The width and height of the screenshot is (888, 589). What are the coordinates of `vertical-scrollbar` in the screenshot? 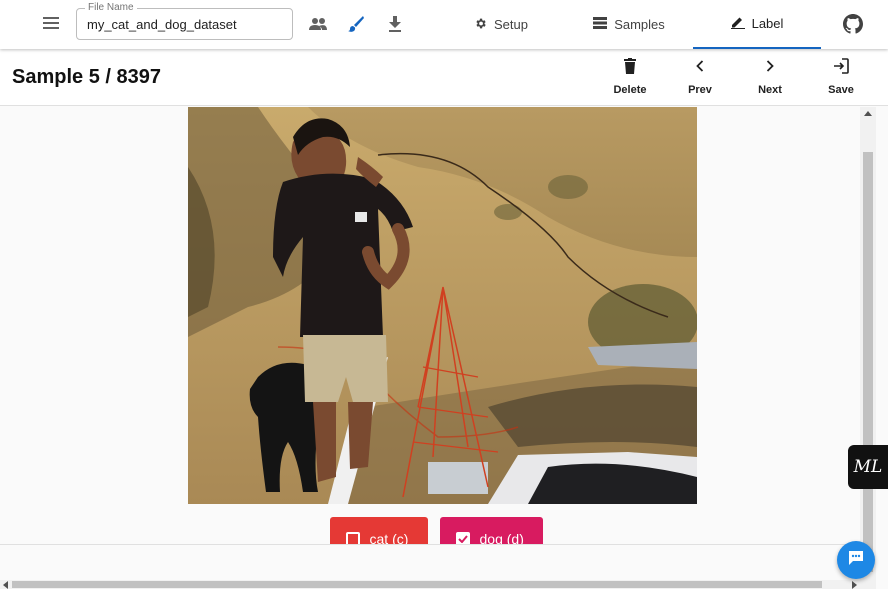 It's located at (868, 343).